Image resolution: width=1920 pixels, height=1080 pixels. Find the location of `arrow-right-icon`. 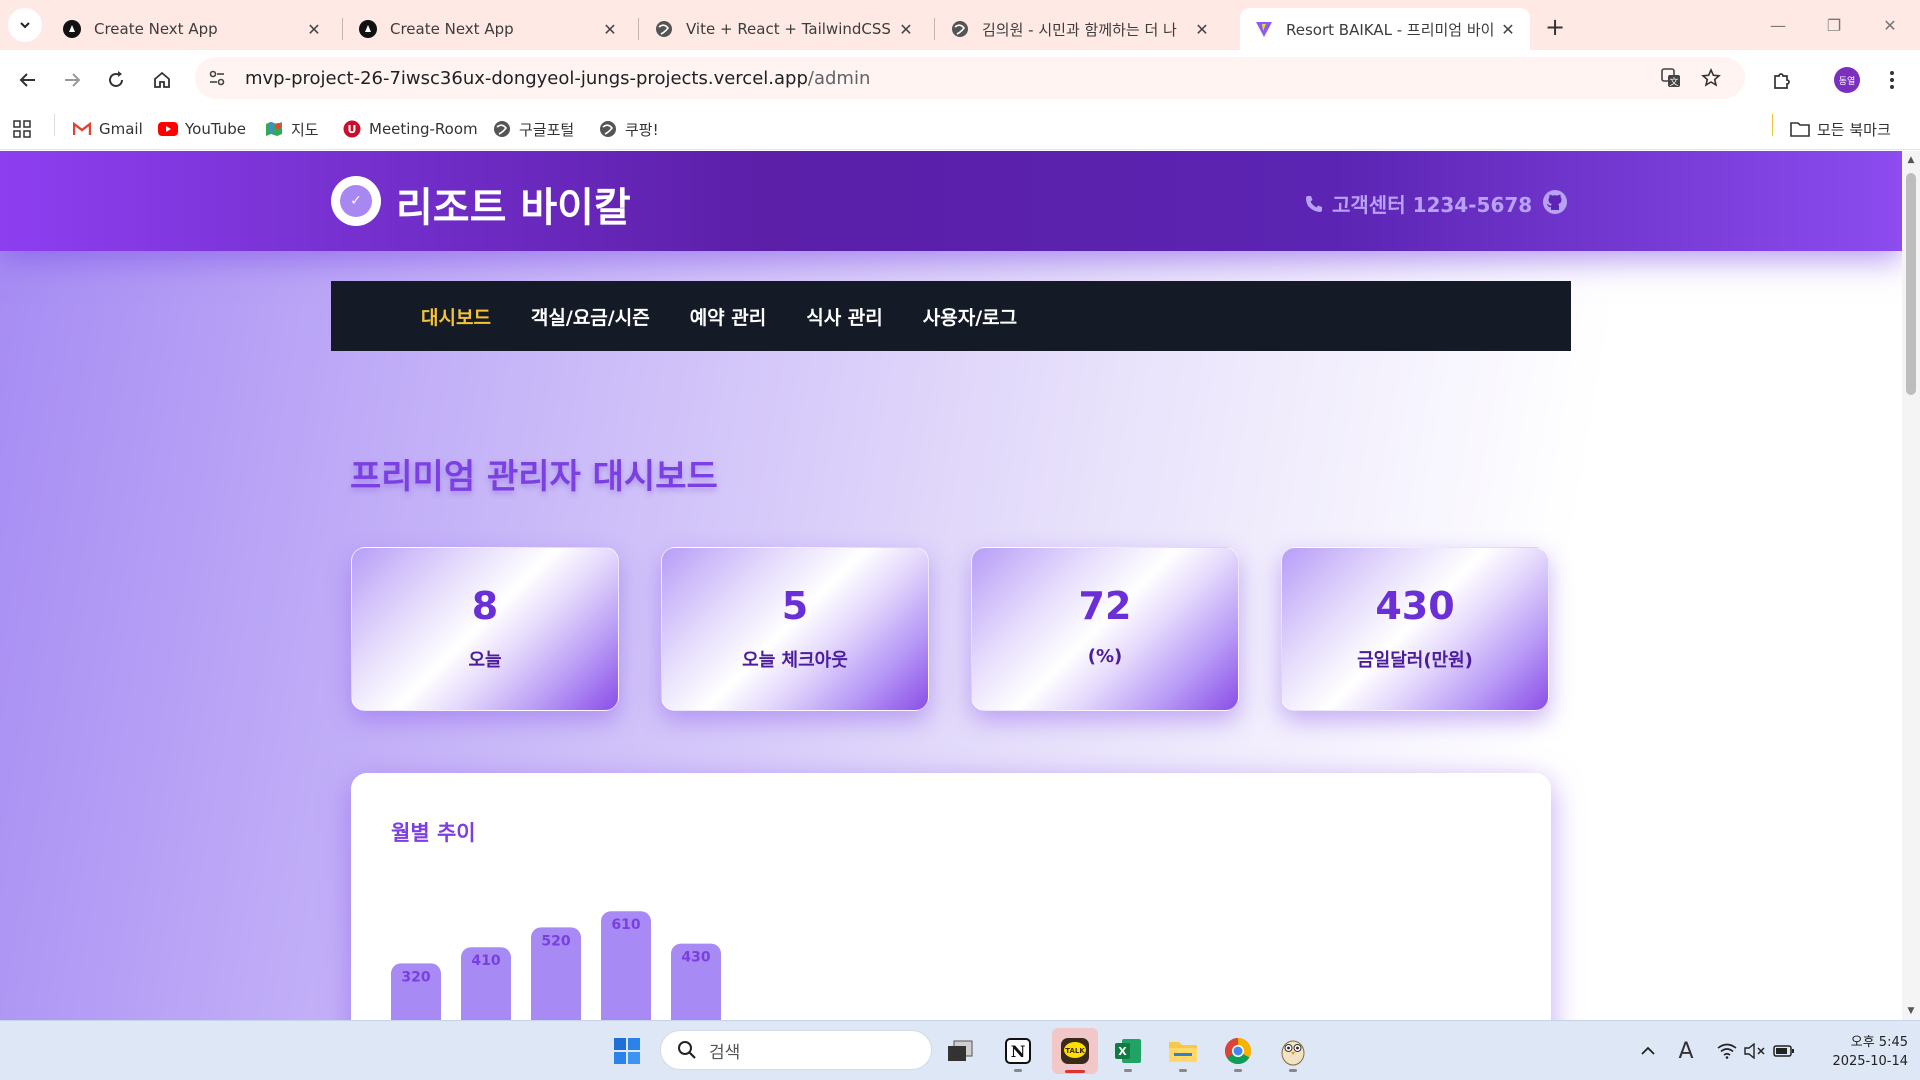

arrow-right-icon is located at coordinates (73, 80).